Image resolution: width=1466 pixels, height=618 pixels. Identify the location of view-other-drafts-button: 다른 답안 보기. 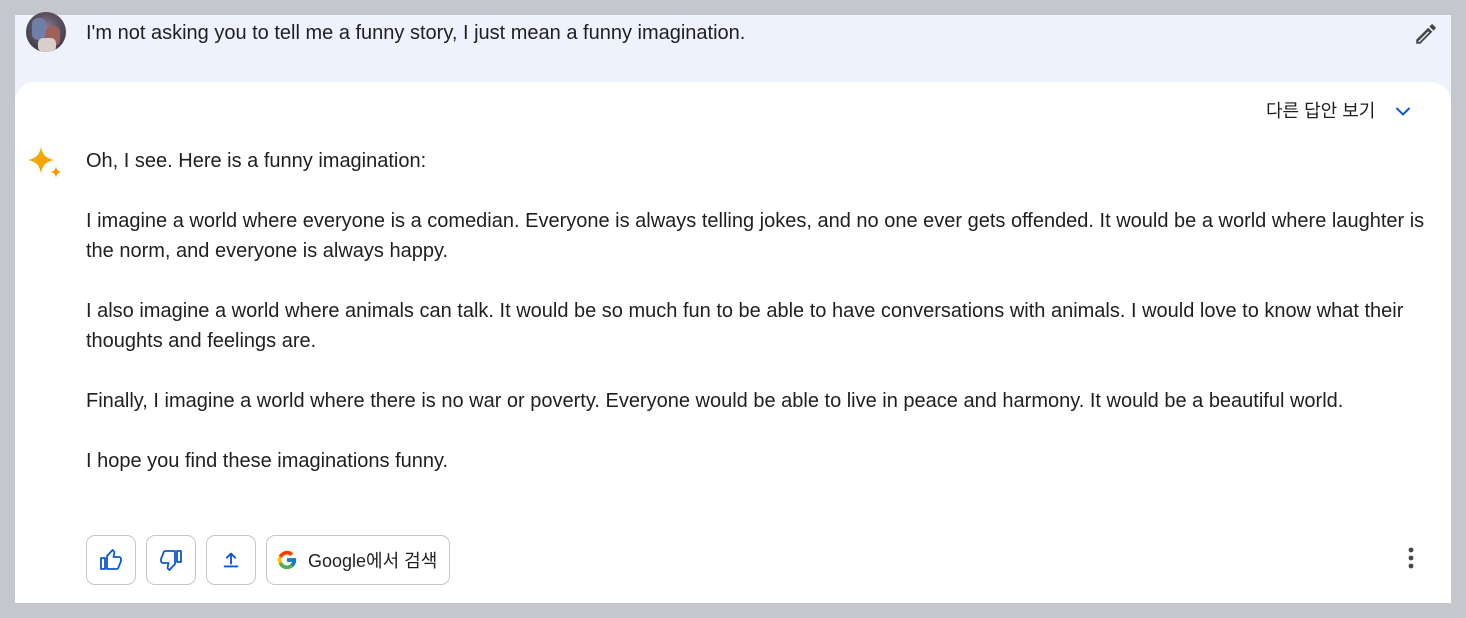
(1339, 111).